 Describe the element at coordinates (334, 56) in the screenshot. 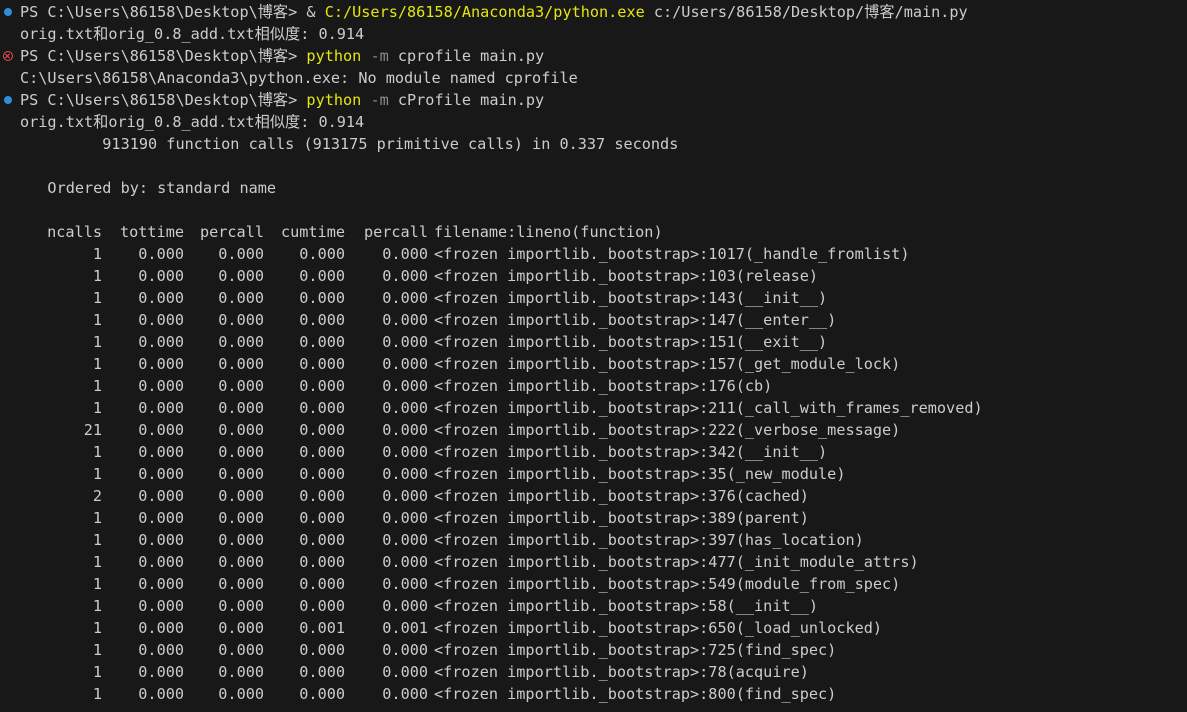

I see `command-token: python` at that location.